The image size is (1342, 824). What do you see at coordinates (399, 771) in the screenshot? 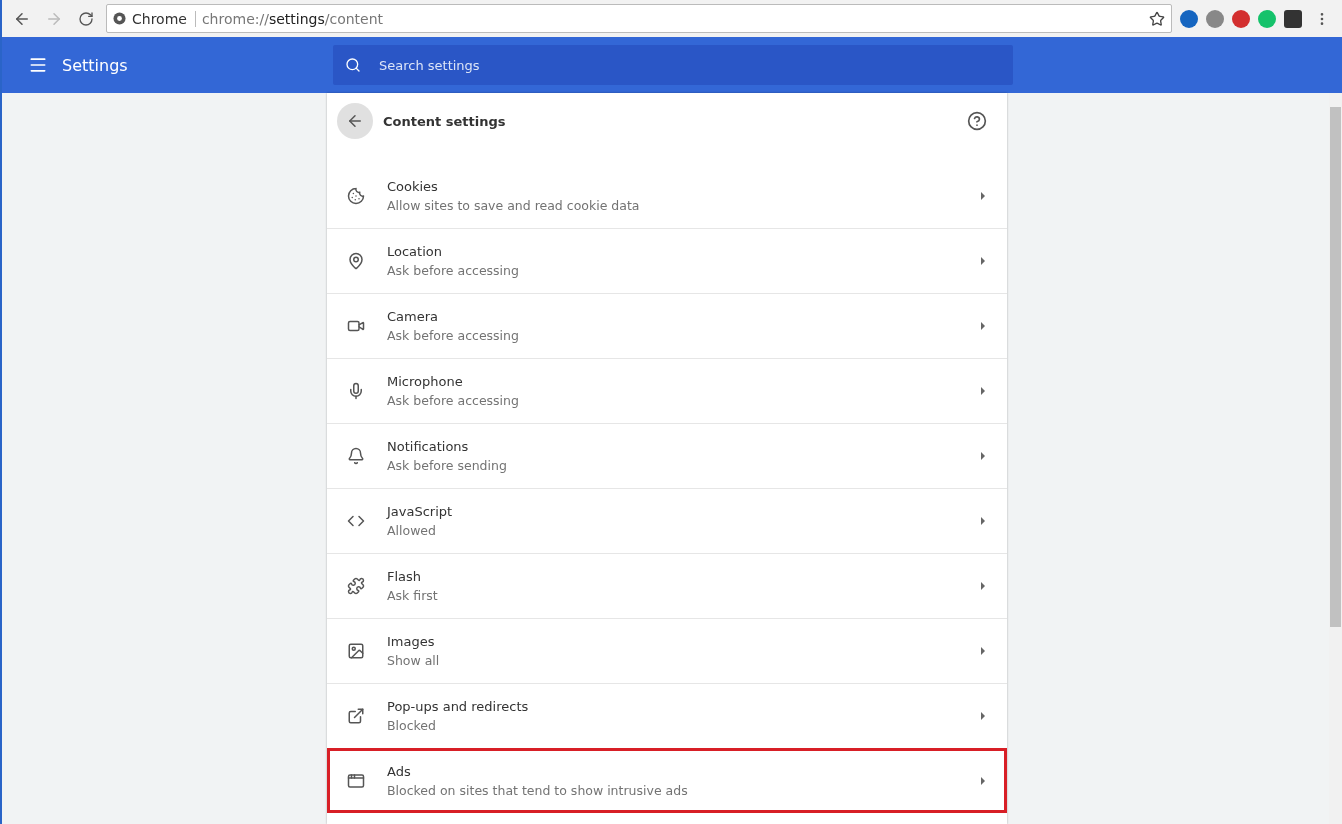
I see `row-label: Ads` at bounding box center [399, 771].